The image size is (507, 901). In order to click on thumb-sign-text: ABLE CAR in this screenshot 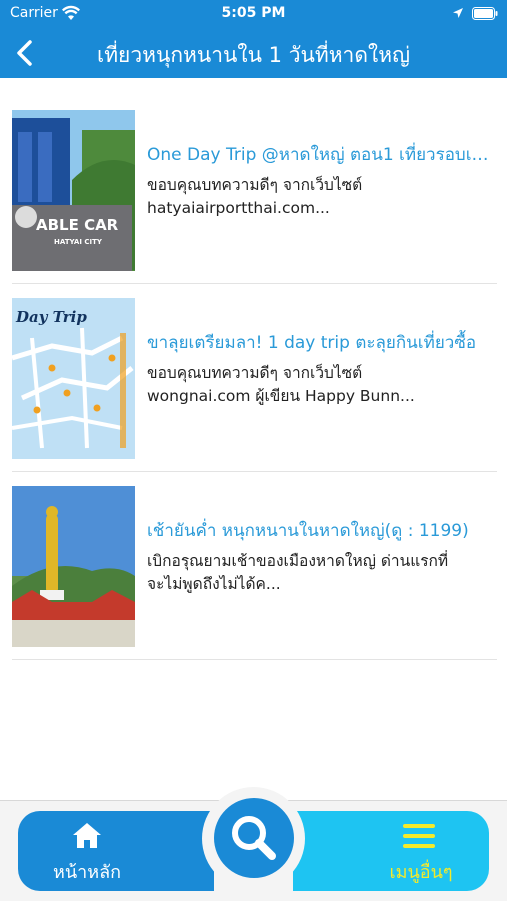, I will do `click(77, 225)`.